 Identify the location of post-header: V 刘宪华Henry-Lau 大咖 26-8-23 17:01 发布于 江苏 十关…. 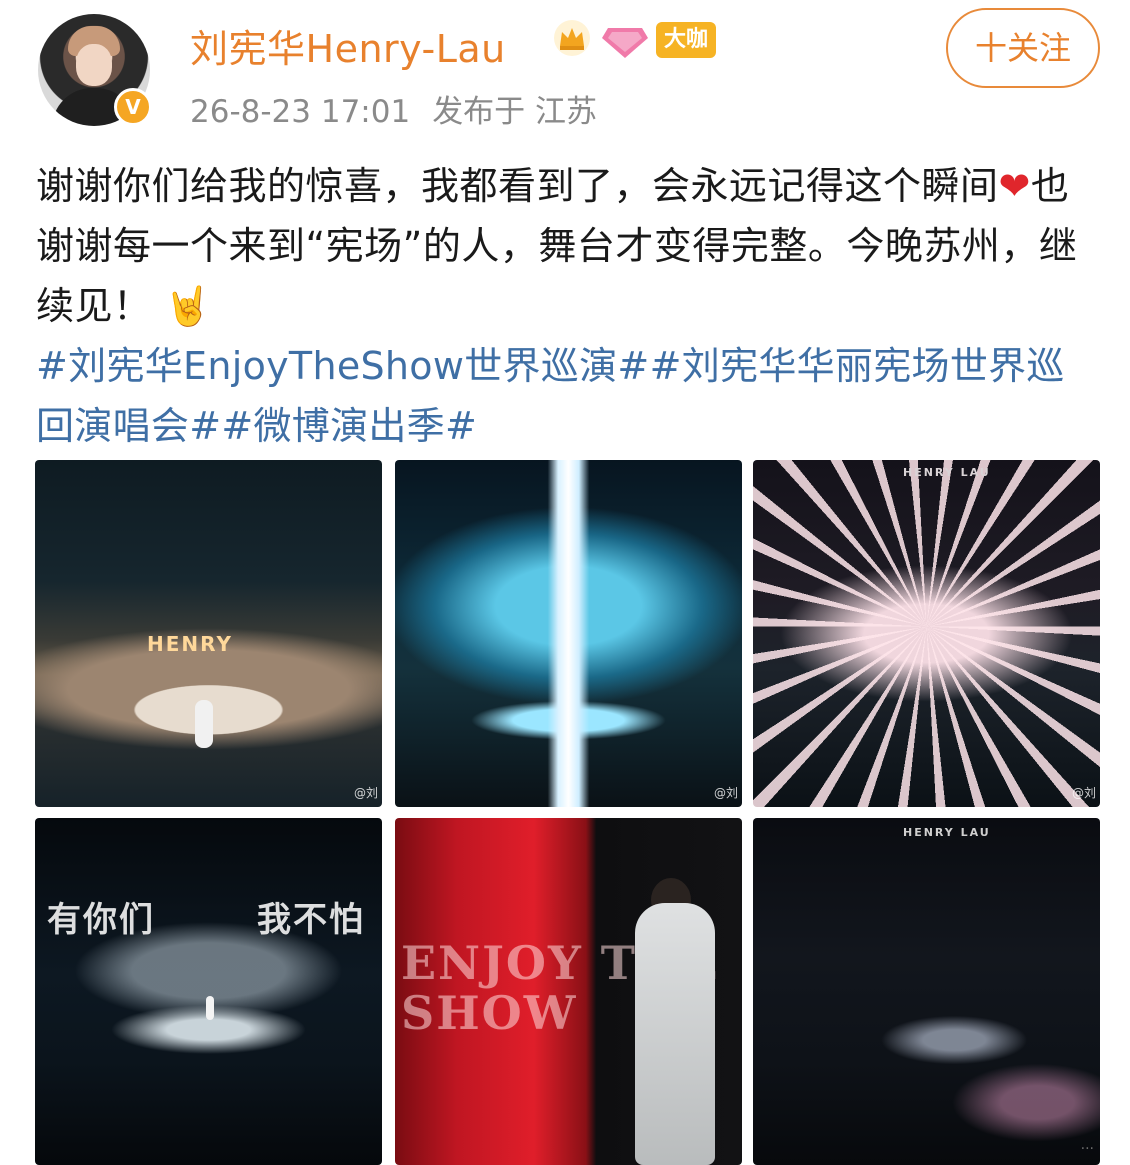
(565, 70).